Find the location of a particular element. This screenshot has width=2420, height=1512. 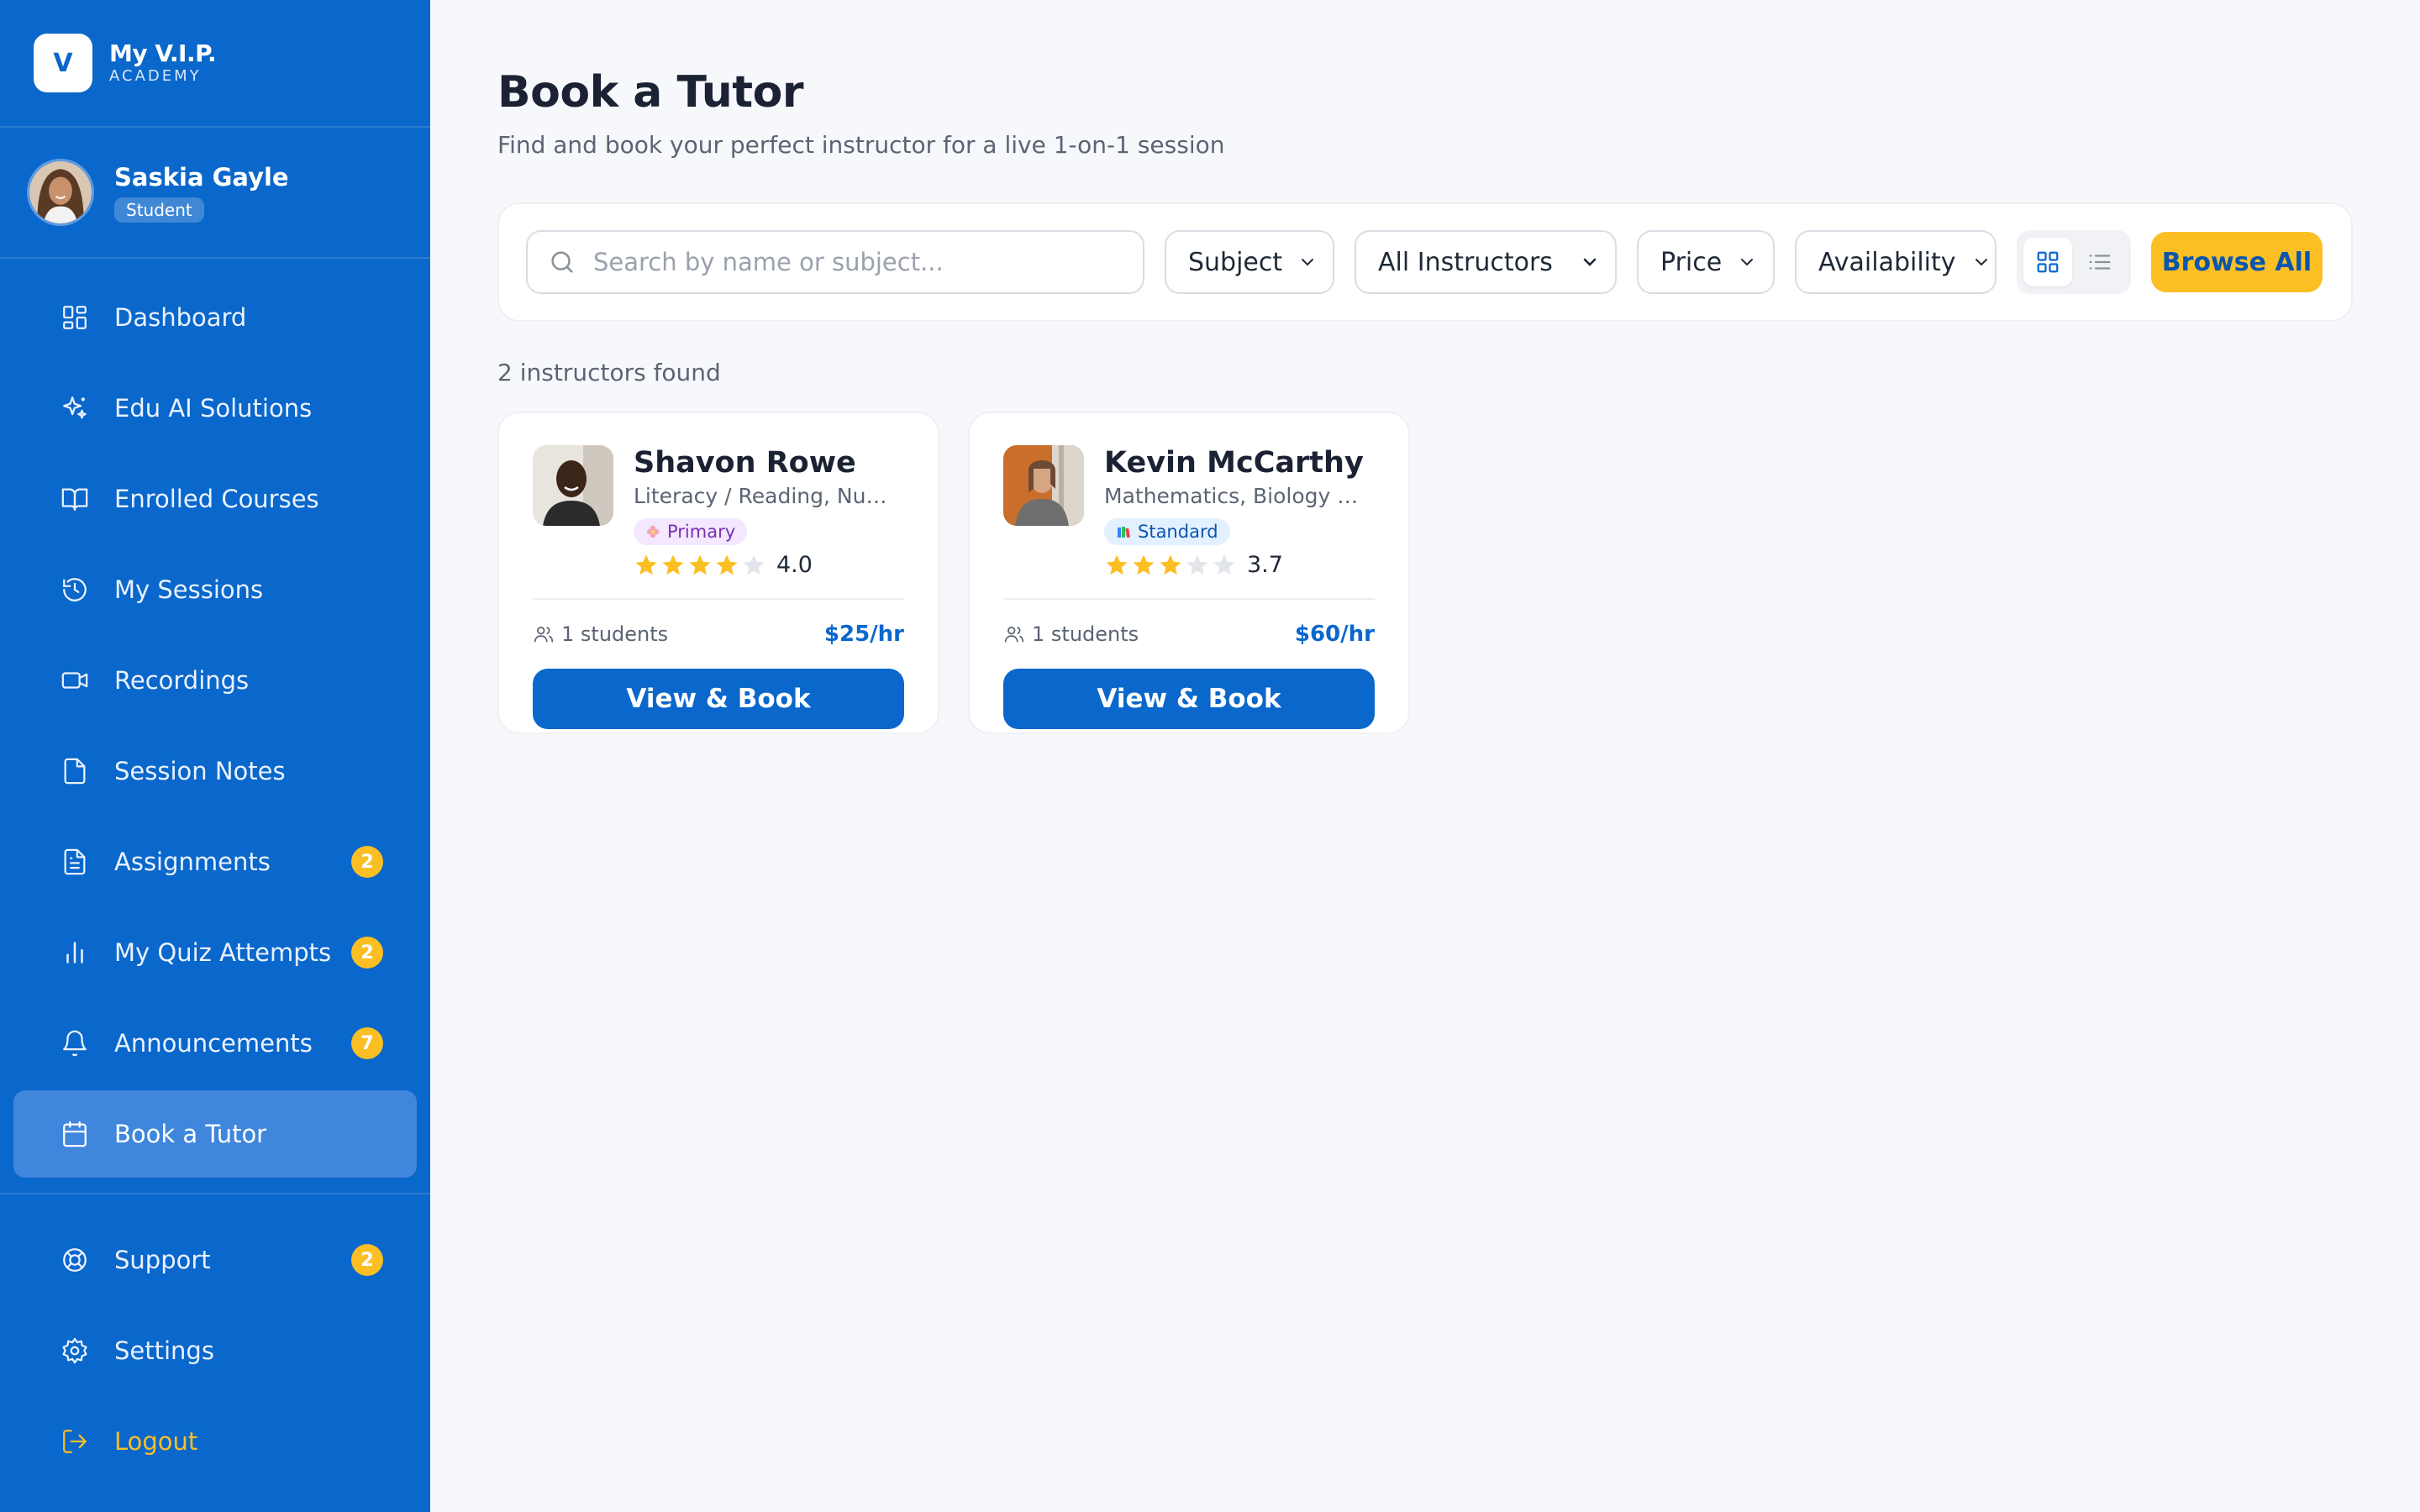

file-text-icon is located at coordinates (75, 862).